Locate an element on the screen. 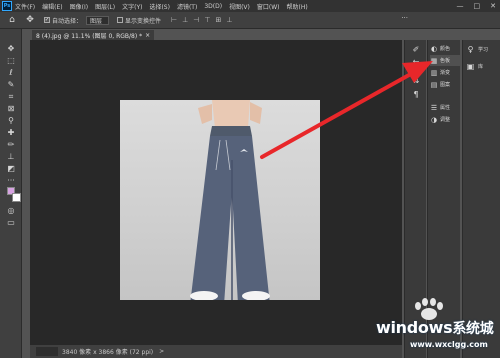  menu-3d: 3D(D) is located at coordinates (213, 6).